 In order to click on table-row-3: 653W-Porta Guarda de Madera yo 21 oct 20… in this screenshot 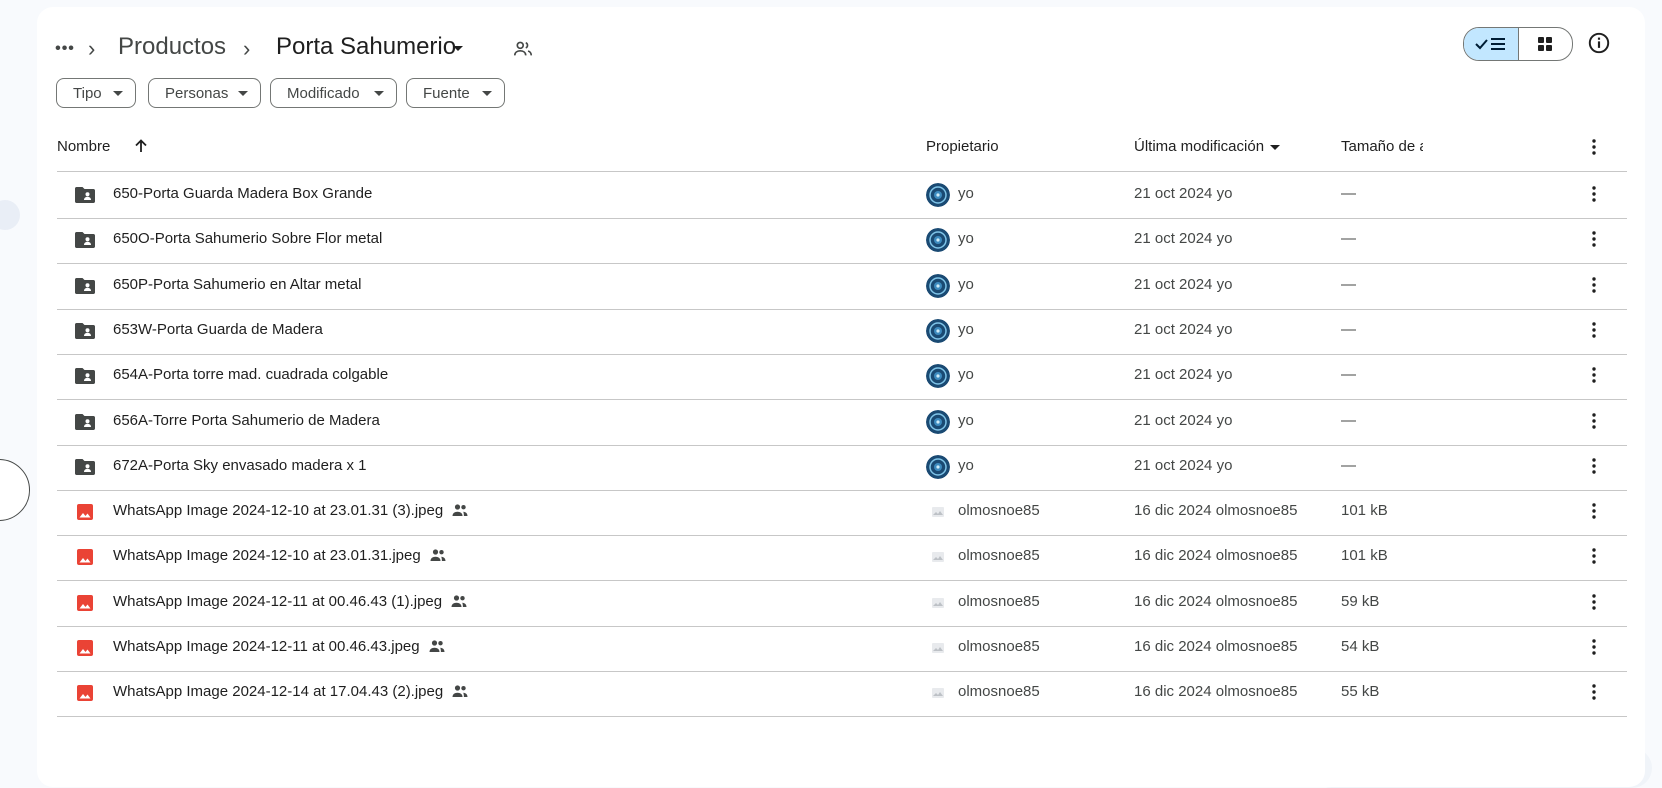, I will do `click(842, 331)`.